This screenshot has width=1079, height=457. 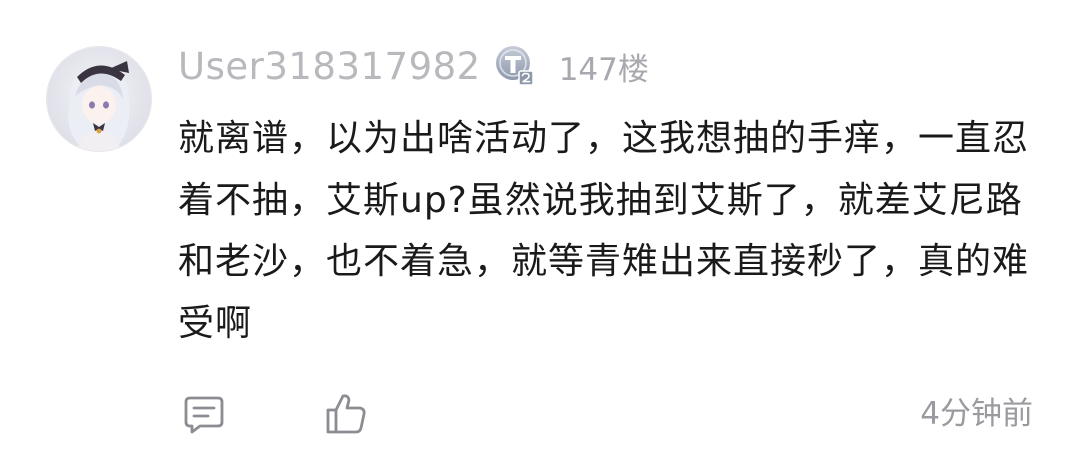 I want to click on comment-header: User318317982 147楼, so click(x=413, y=66).